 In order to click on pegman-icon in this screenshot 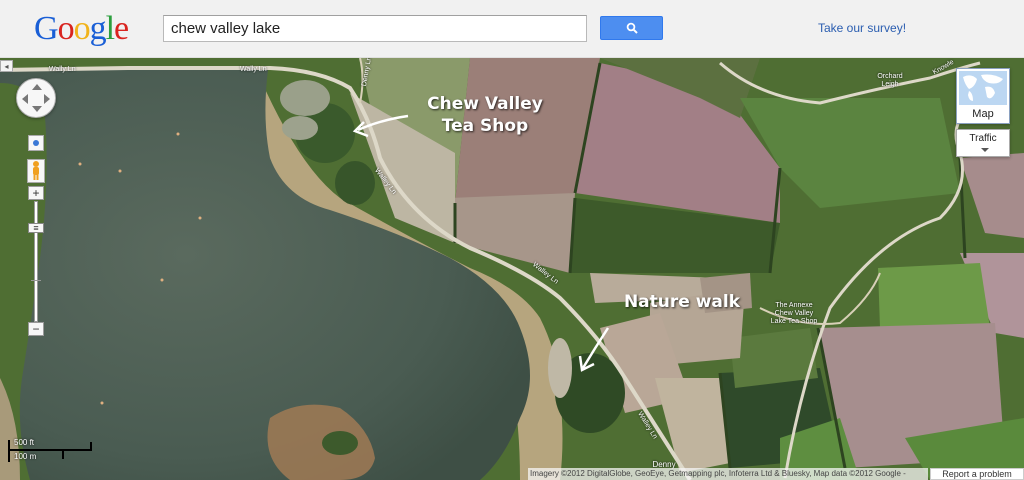, I will do `click(36, 170)`.